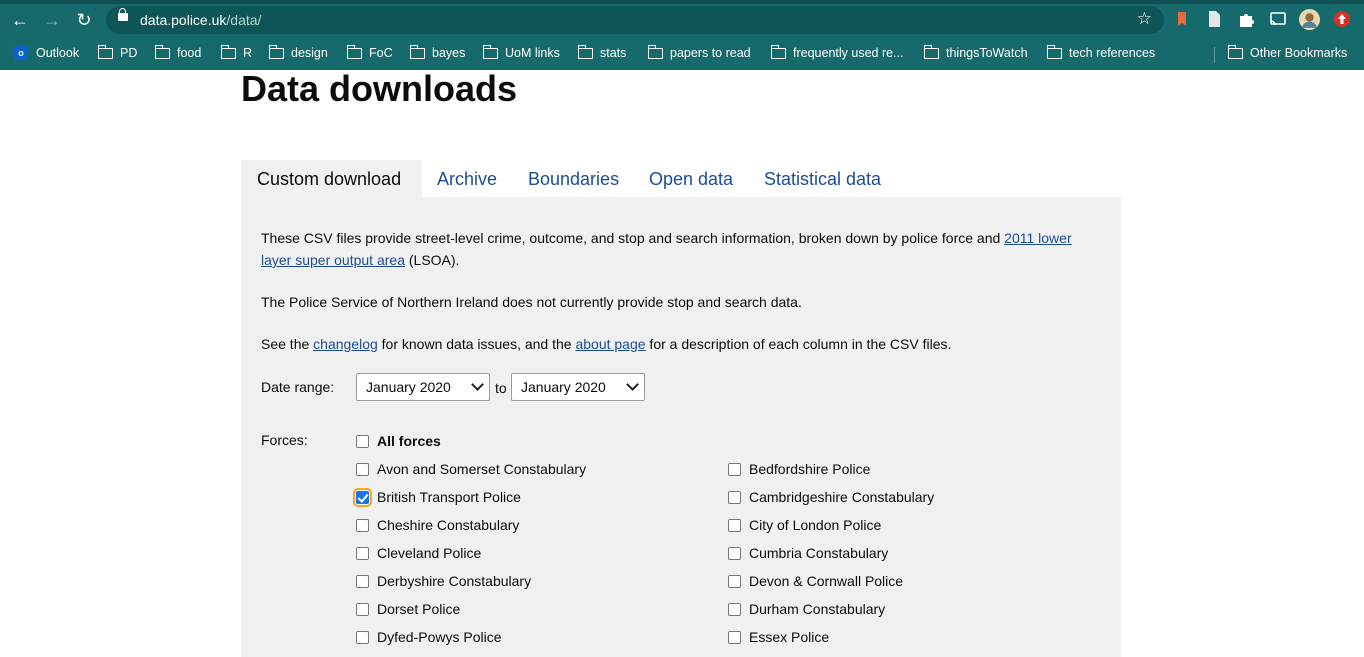  I want to click on bookmark-folder-other: Other Bookmarks, so click(1287, 52).